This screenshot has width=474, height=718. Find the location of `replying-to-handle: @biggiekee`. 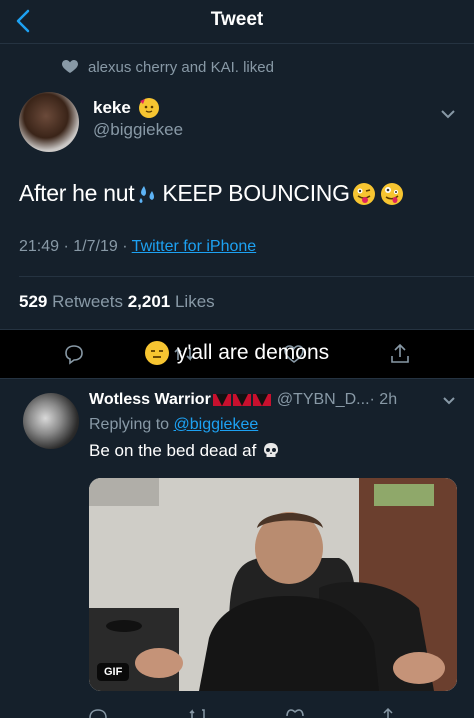

replying-to-handle: @biggiekee is located at coordinates (216, 424).